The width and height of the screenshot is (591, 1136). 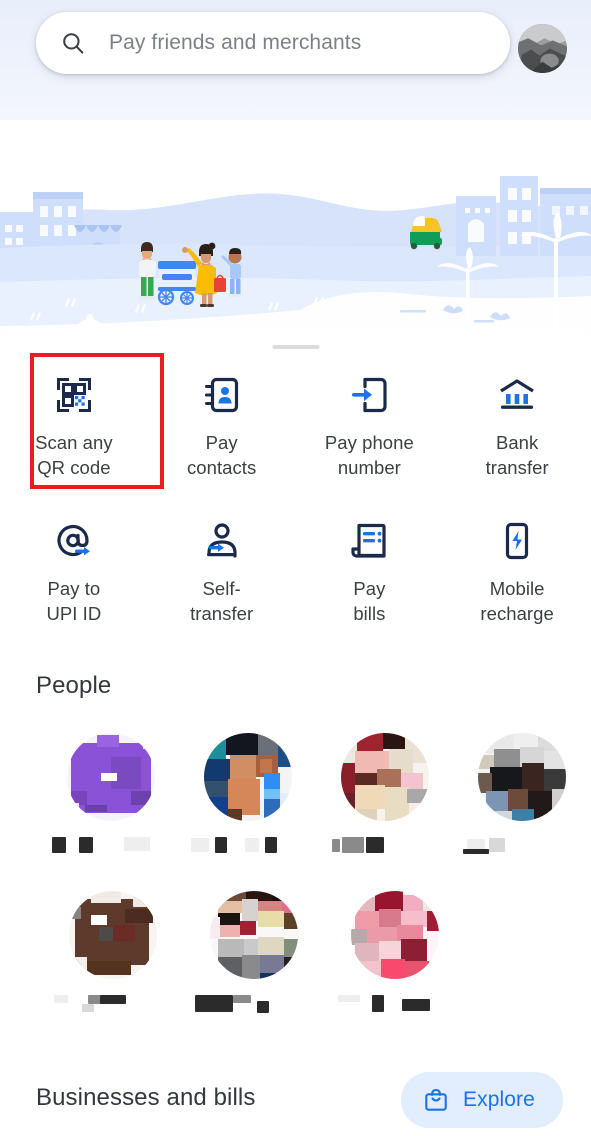 I want to click on phone-arrow-icon, so click(x=369, y=395).